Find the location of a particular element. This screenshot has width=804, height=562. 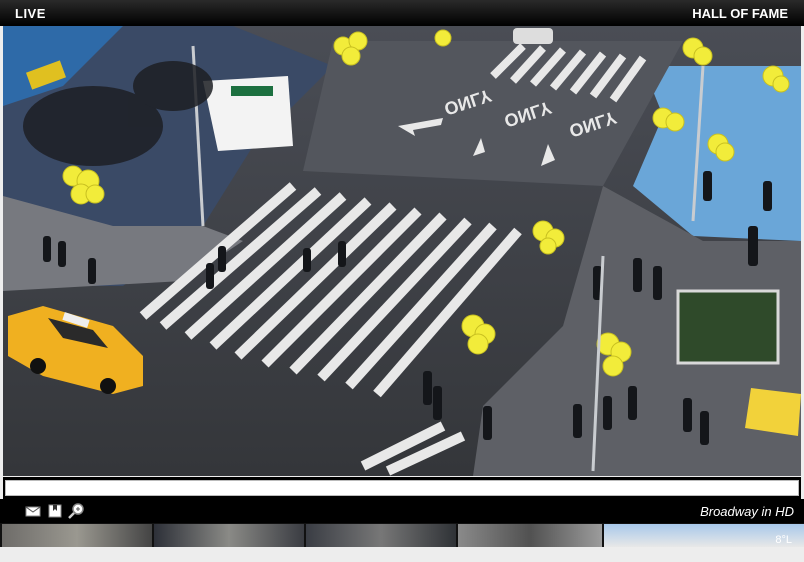

live-label: LIVE is located at coordinates (30, 13).